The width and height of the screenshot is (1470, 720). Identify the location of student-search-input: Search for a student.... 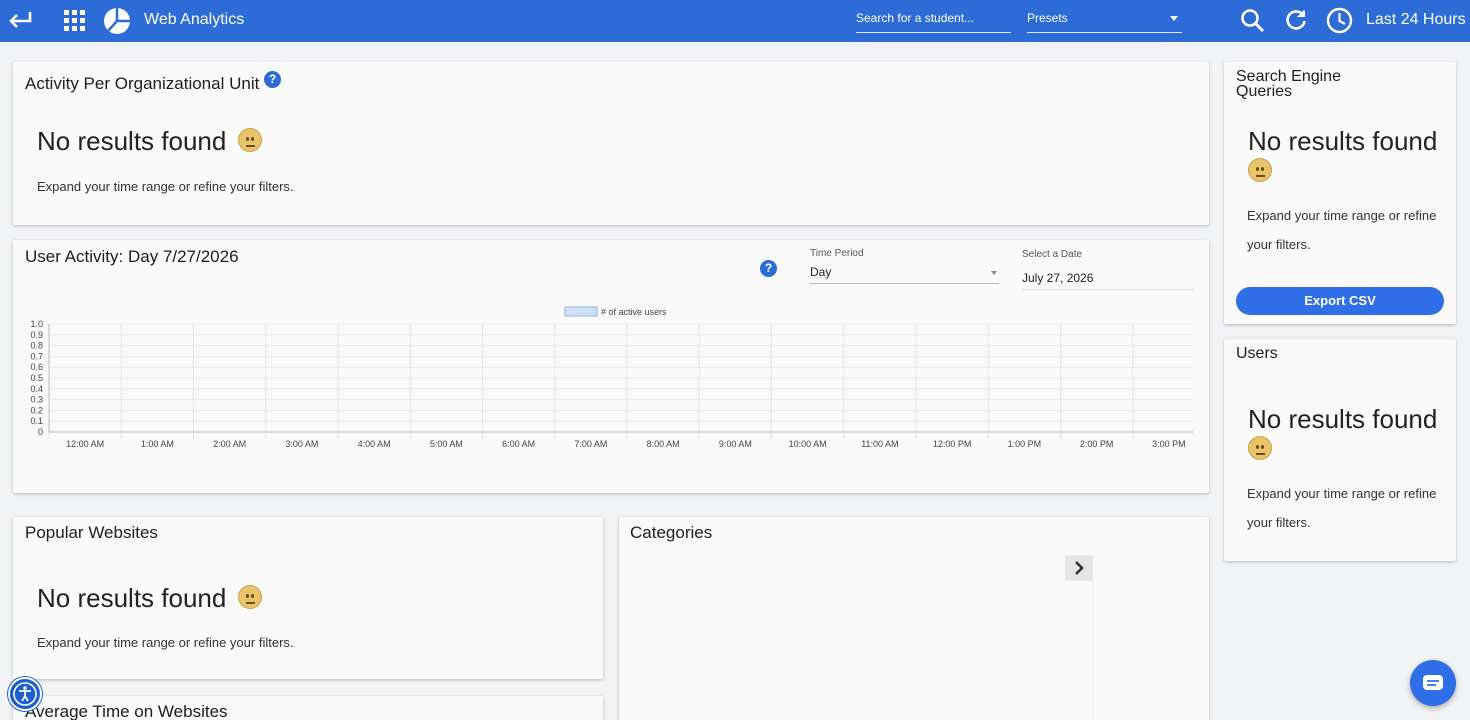
(933, 22).